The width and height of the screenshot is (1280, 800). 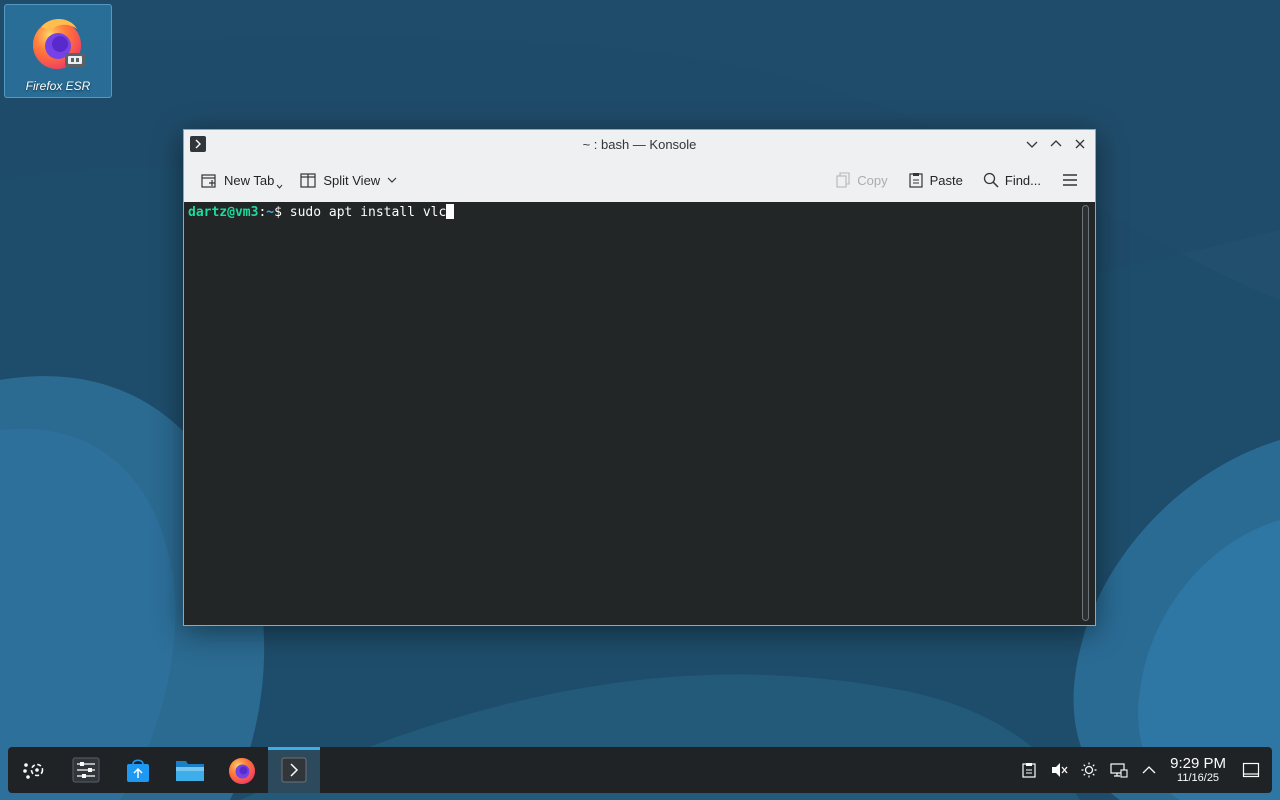 I want to click on taskbar-firefox, so click(x=242, y=770).